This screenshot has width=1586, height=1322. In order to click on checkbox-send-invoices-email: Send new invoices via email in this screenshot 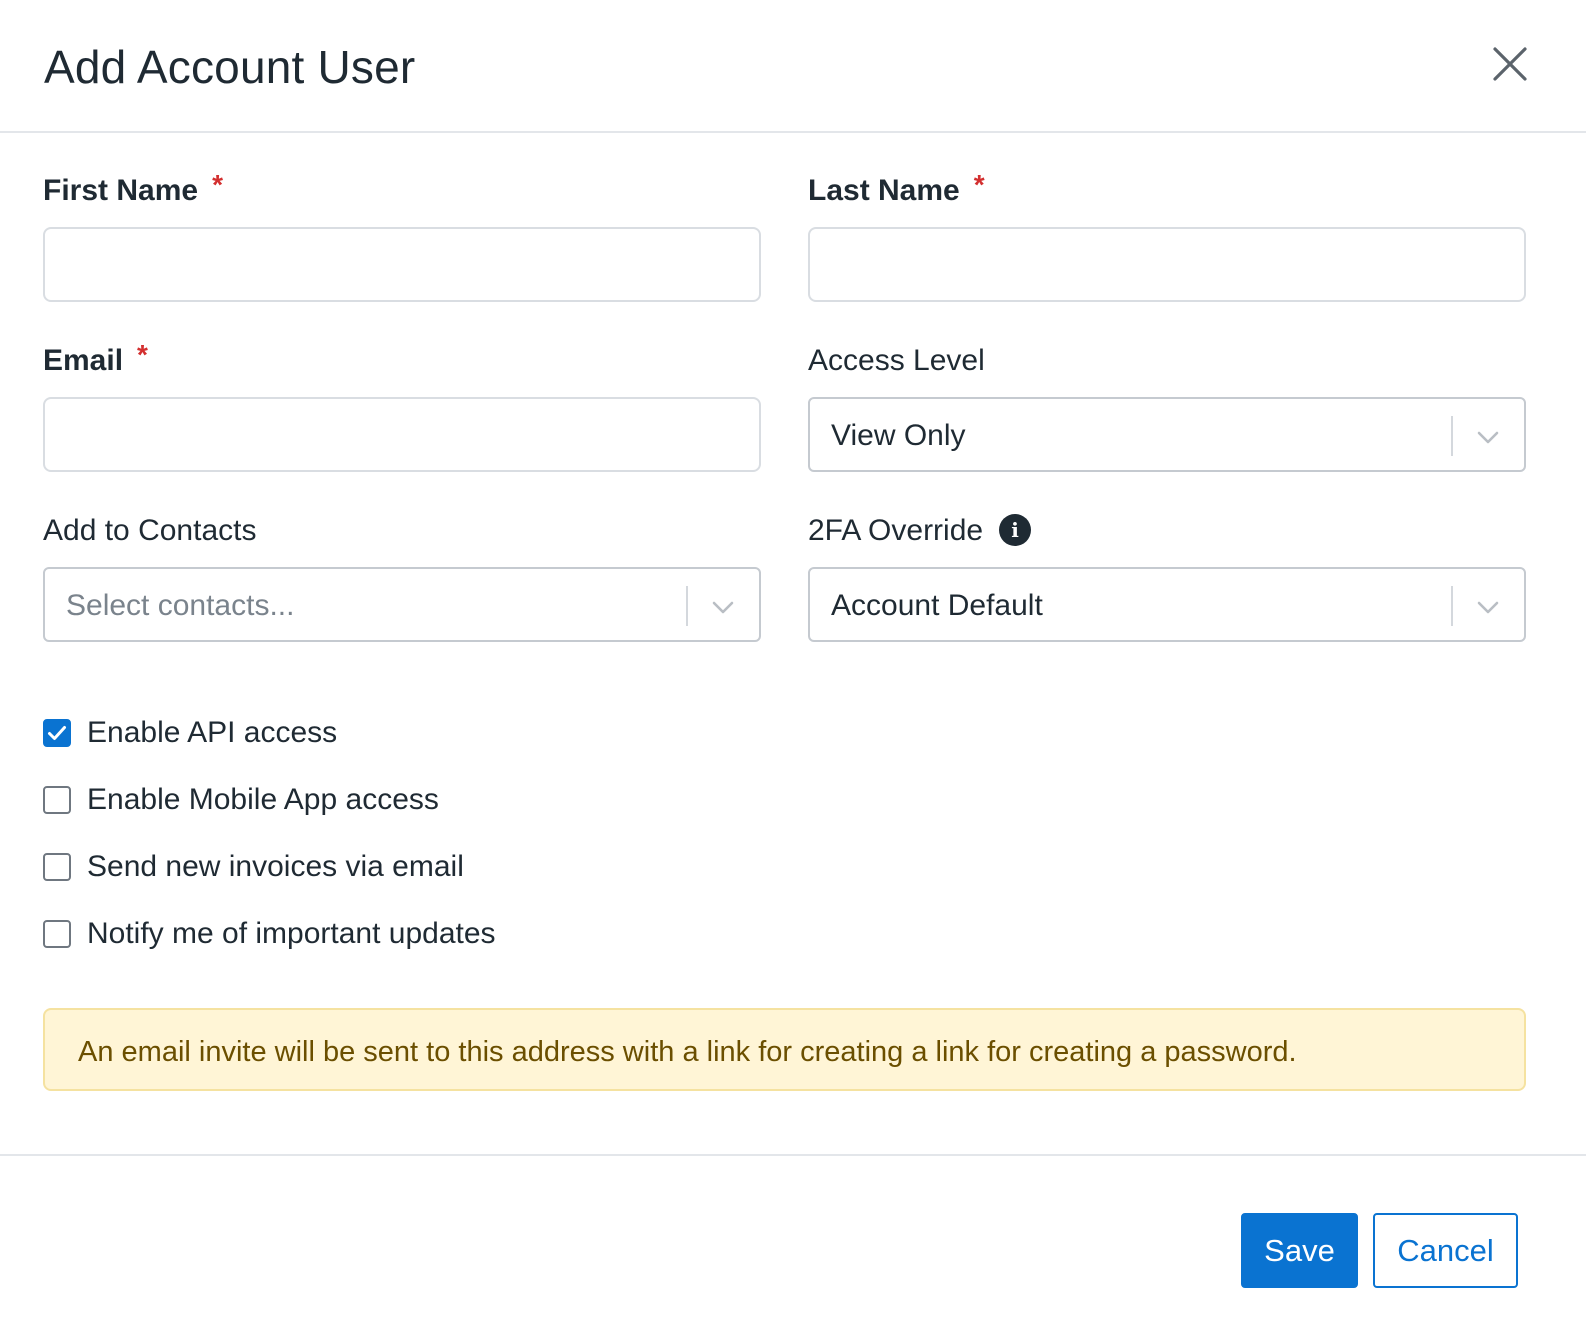, I will do `click(253, 867)`.